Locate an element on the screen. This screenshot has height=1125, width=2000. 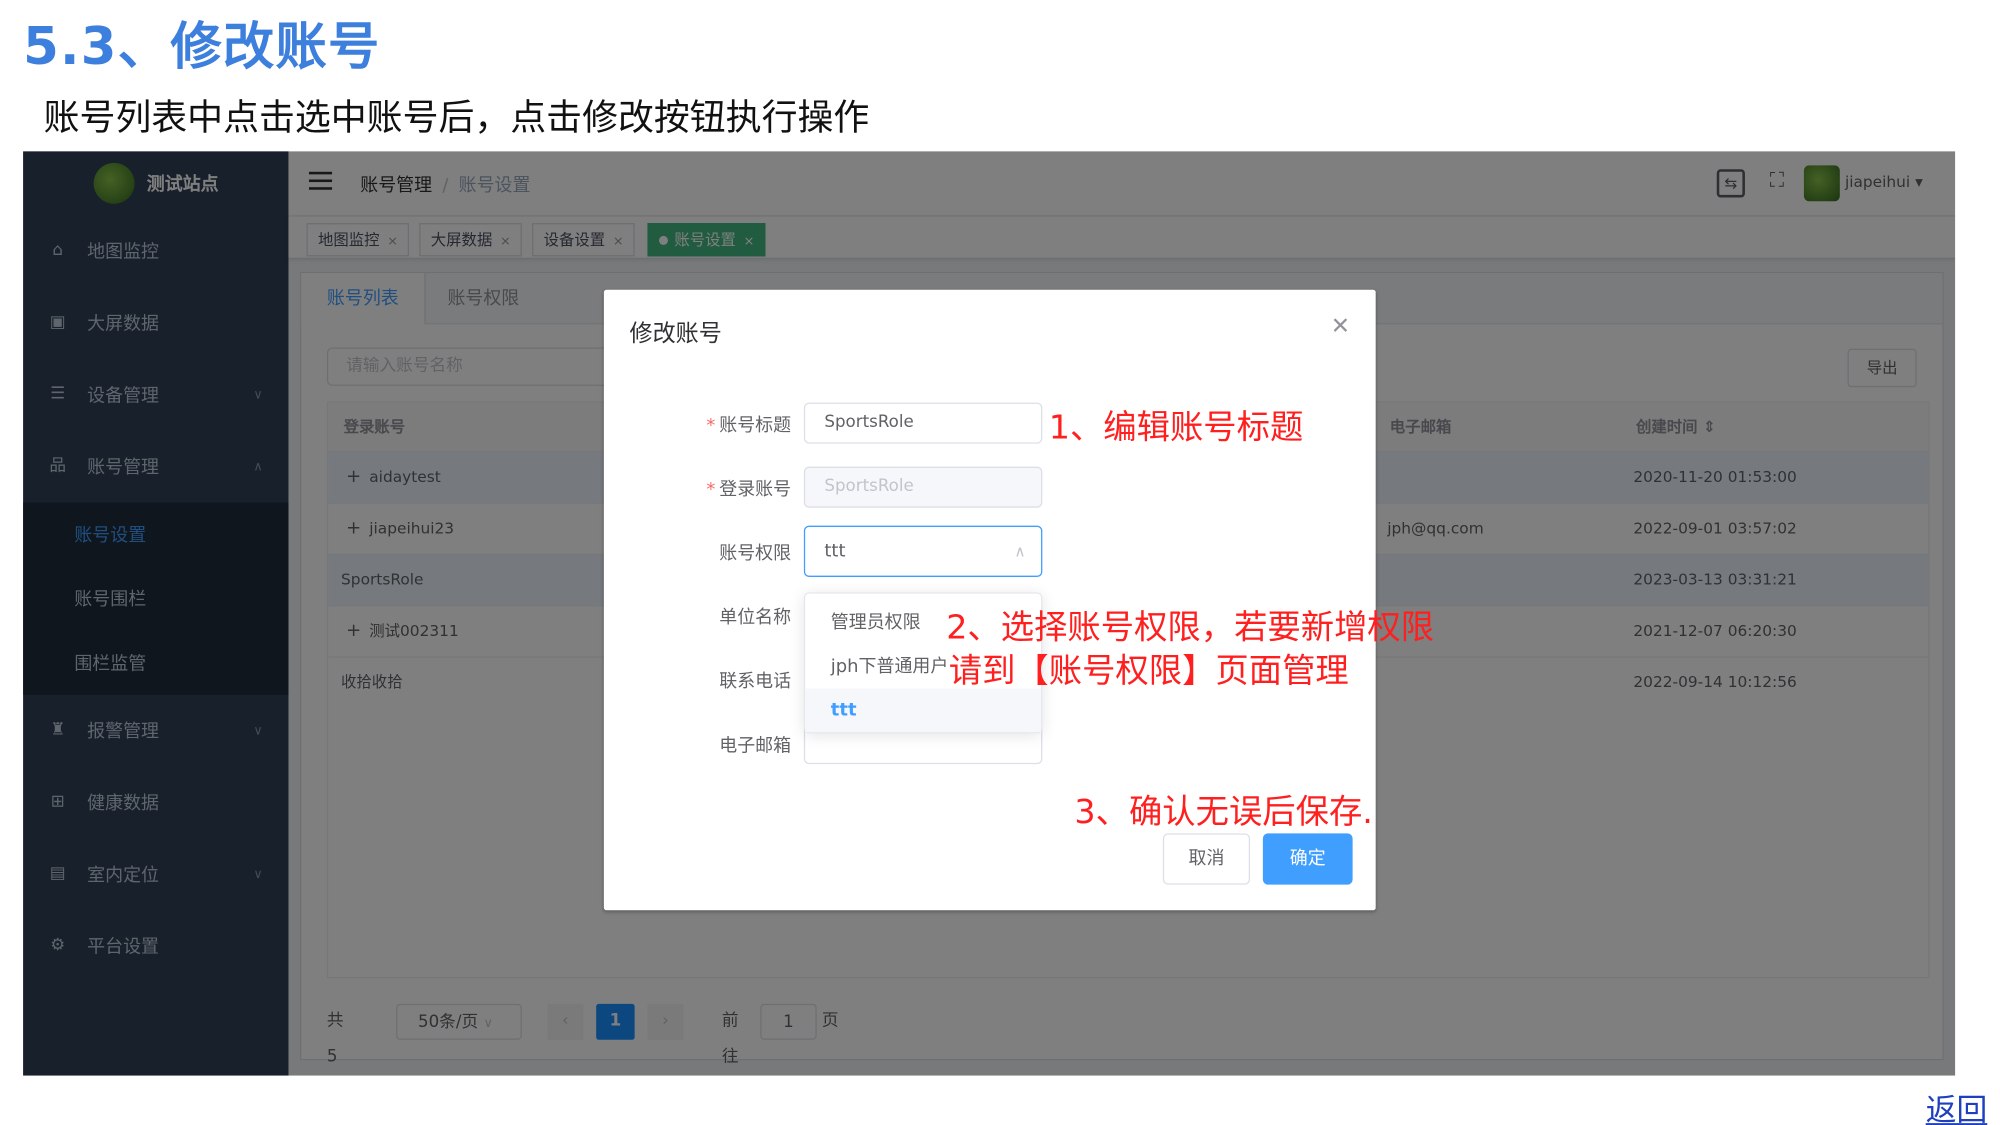
field-label-permission: 账号权限 is located at coordinates (755, 554).